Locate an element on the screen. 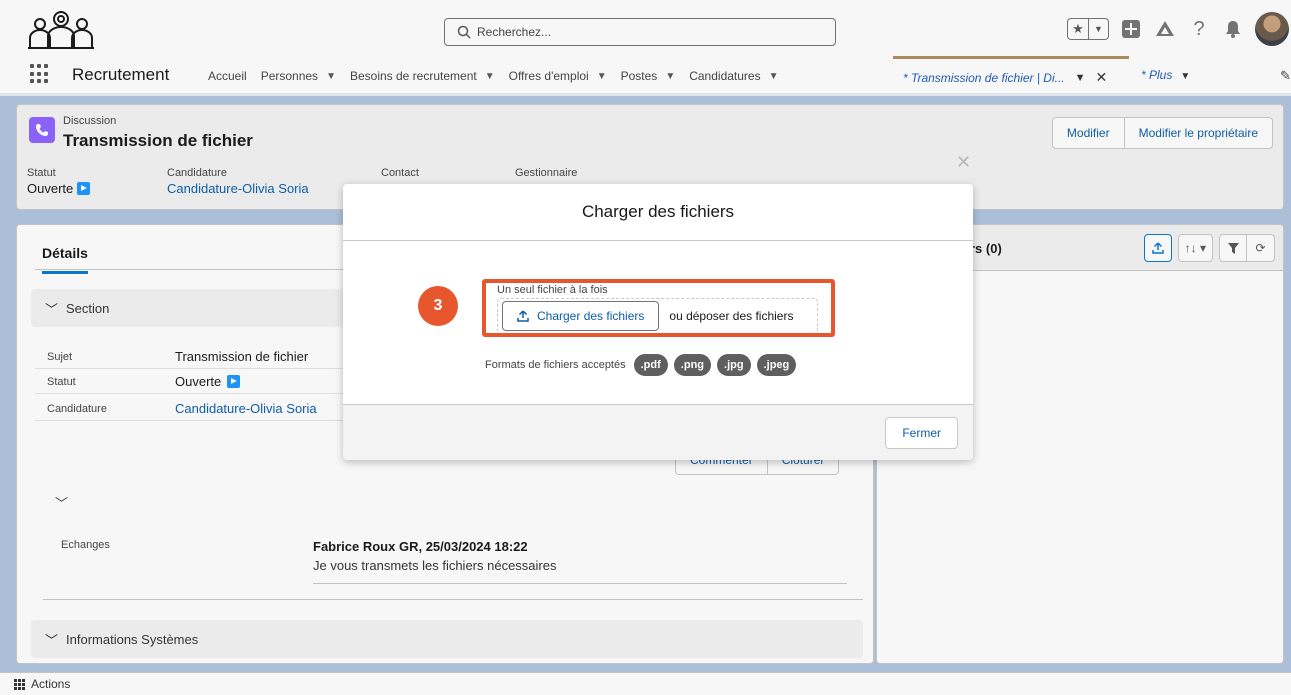 The image size is (1291, 695). modal-header: Charger des fichiers is located at coordinates (658, 212).